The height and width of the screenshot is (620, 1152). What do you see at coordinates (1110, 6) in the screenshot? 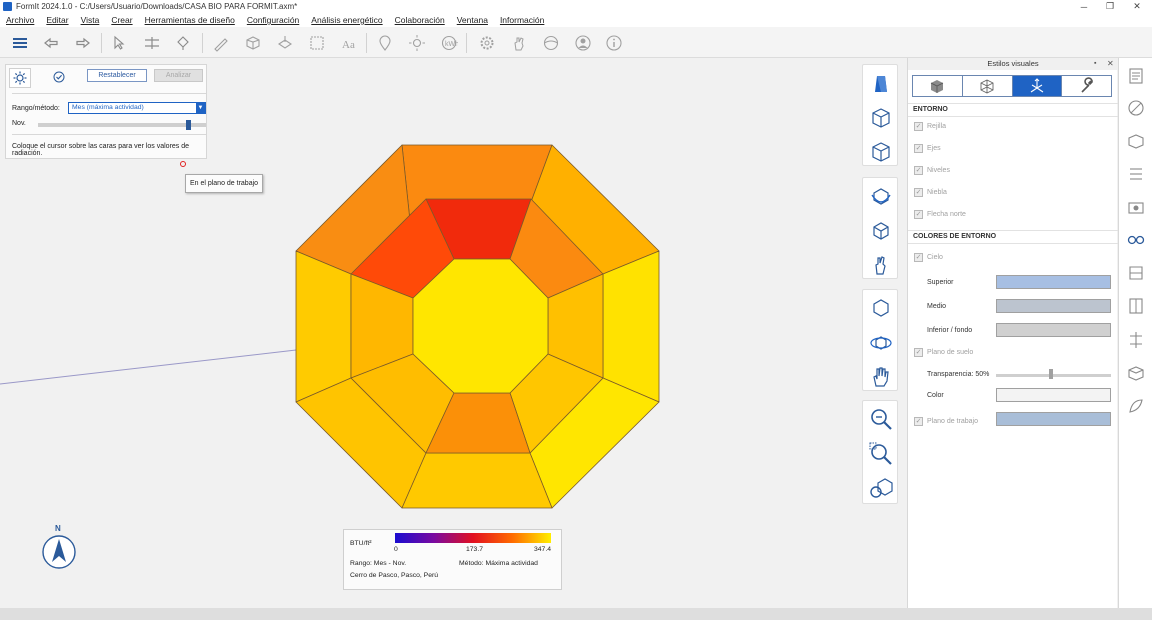
I see `maximize-button: ❐` at bounding box center [1110, 6].